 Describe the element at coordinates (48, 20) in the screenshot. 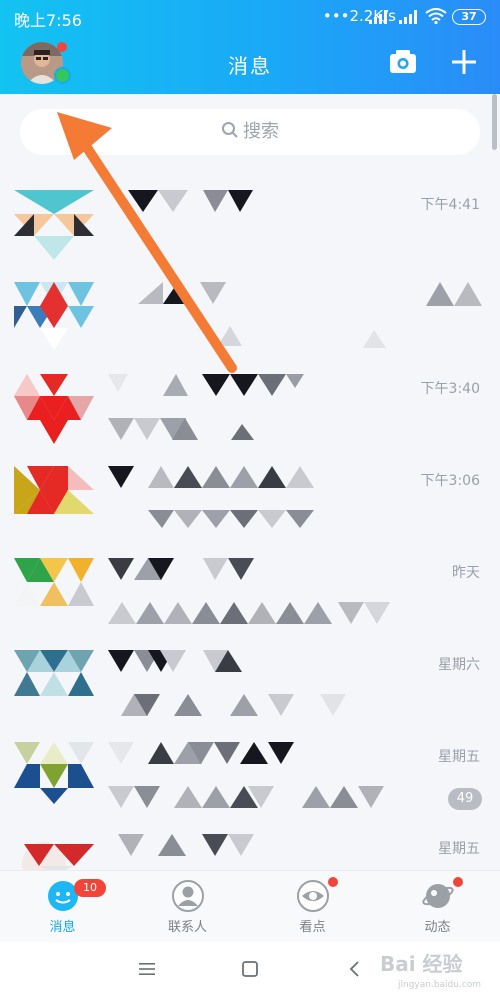

I see `status-time: 晚上7:56` at that location.